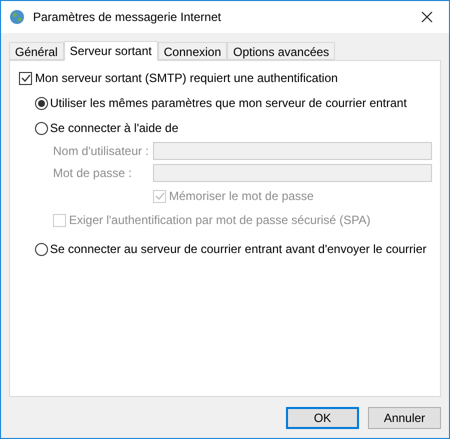  I want to click on checkbox, so click(25, 78).